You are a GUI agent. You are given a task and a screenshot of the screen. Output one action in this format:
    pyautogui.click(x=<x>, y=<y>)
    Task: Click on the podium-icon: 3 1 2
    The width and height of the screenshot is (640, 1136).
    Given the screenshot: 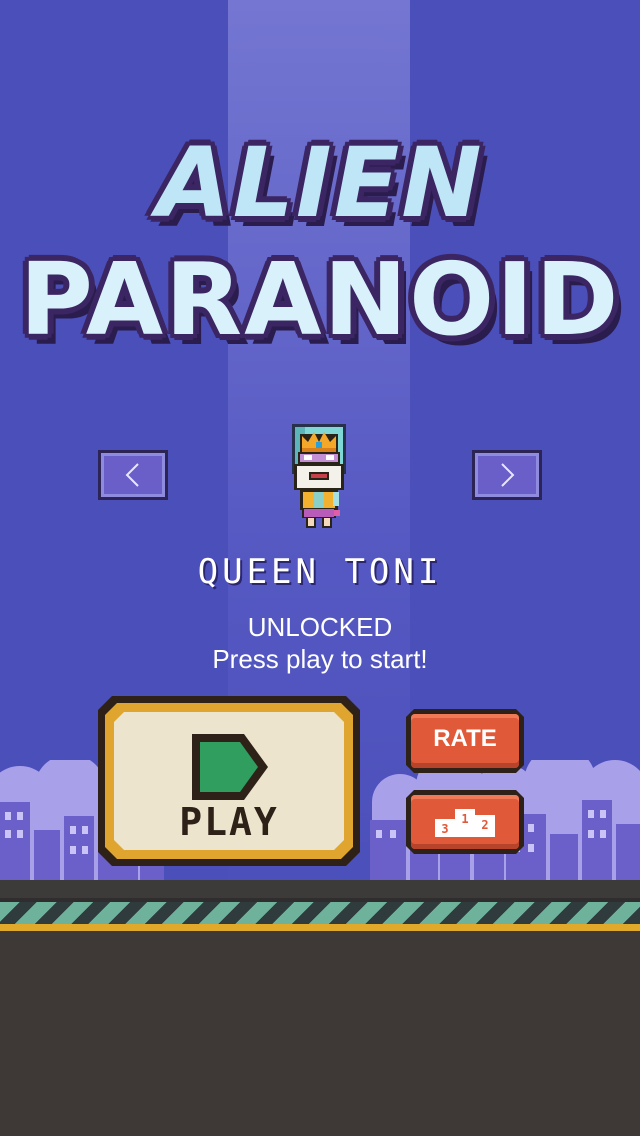 What is the action you would take?
    pyautogui.click(x=465, y=823)
    